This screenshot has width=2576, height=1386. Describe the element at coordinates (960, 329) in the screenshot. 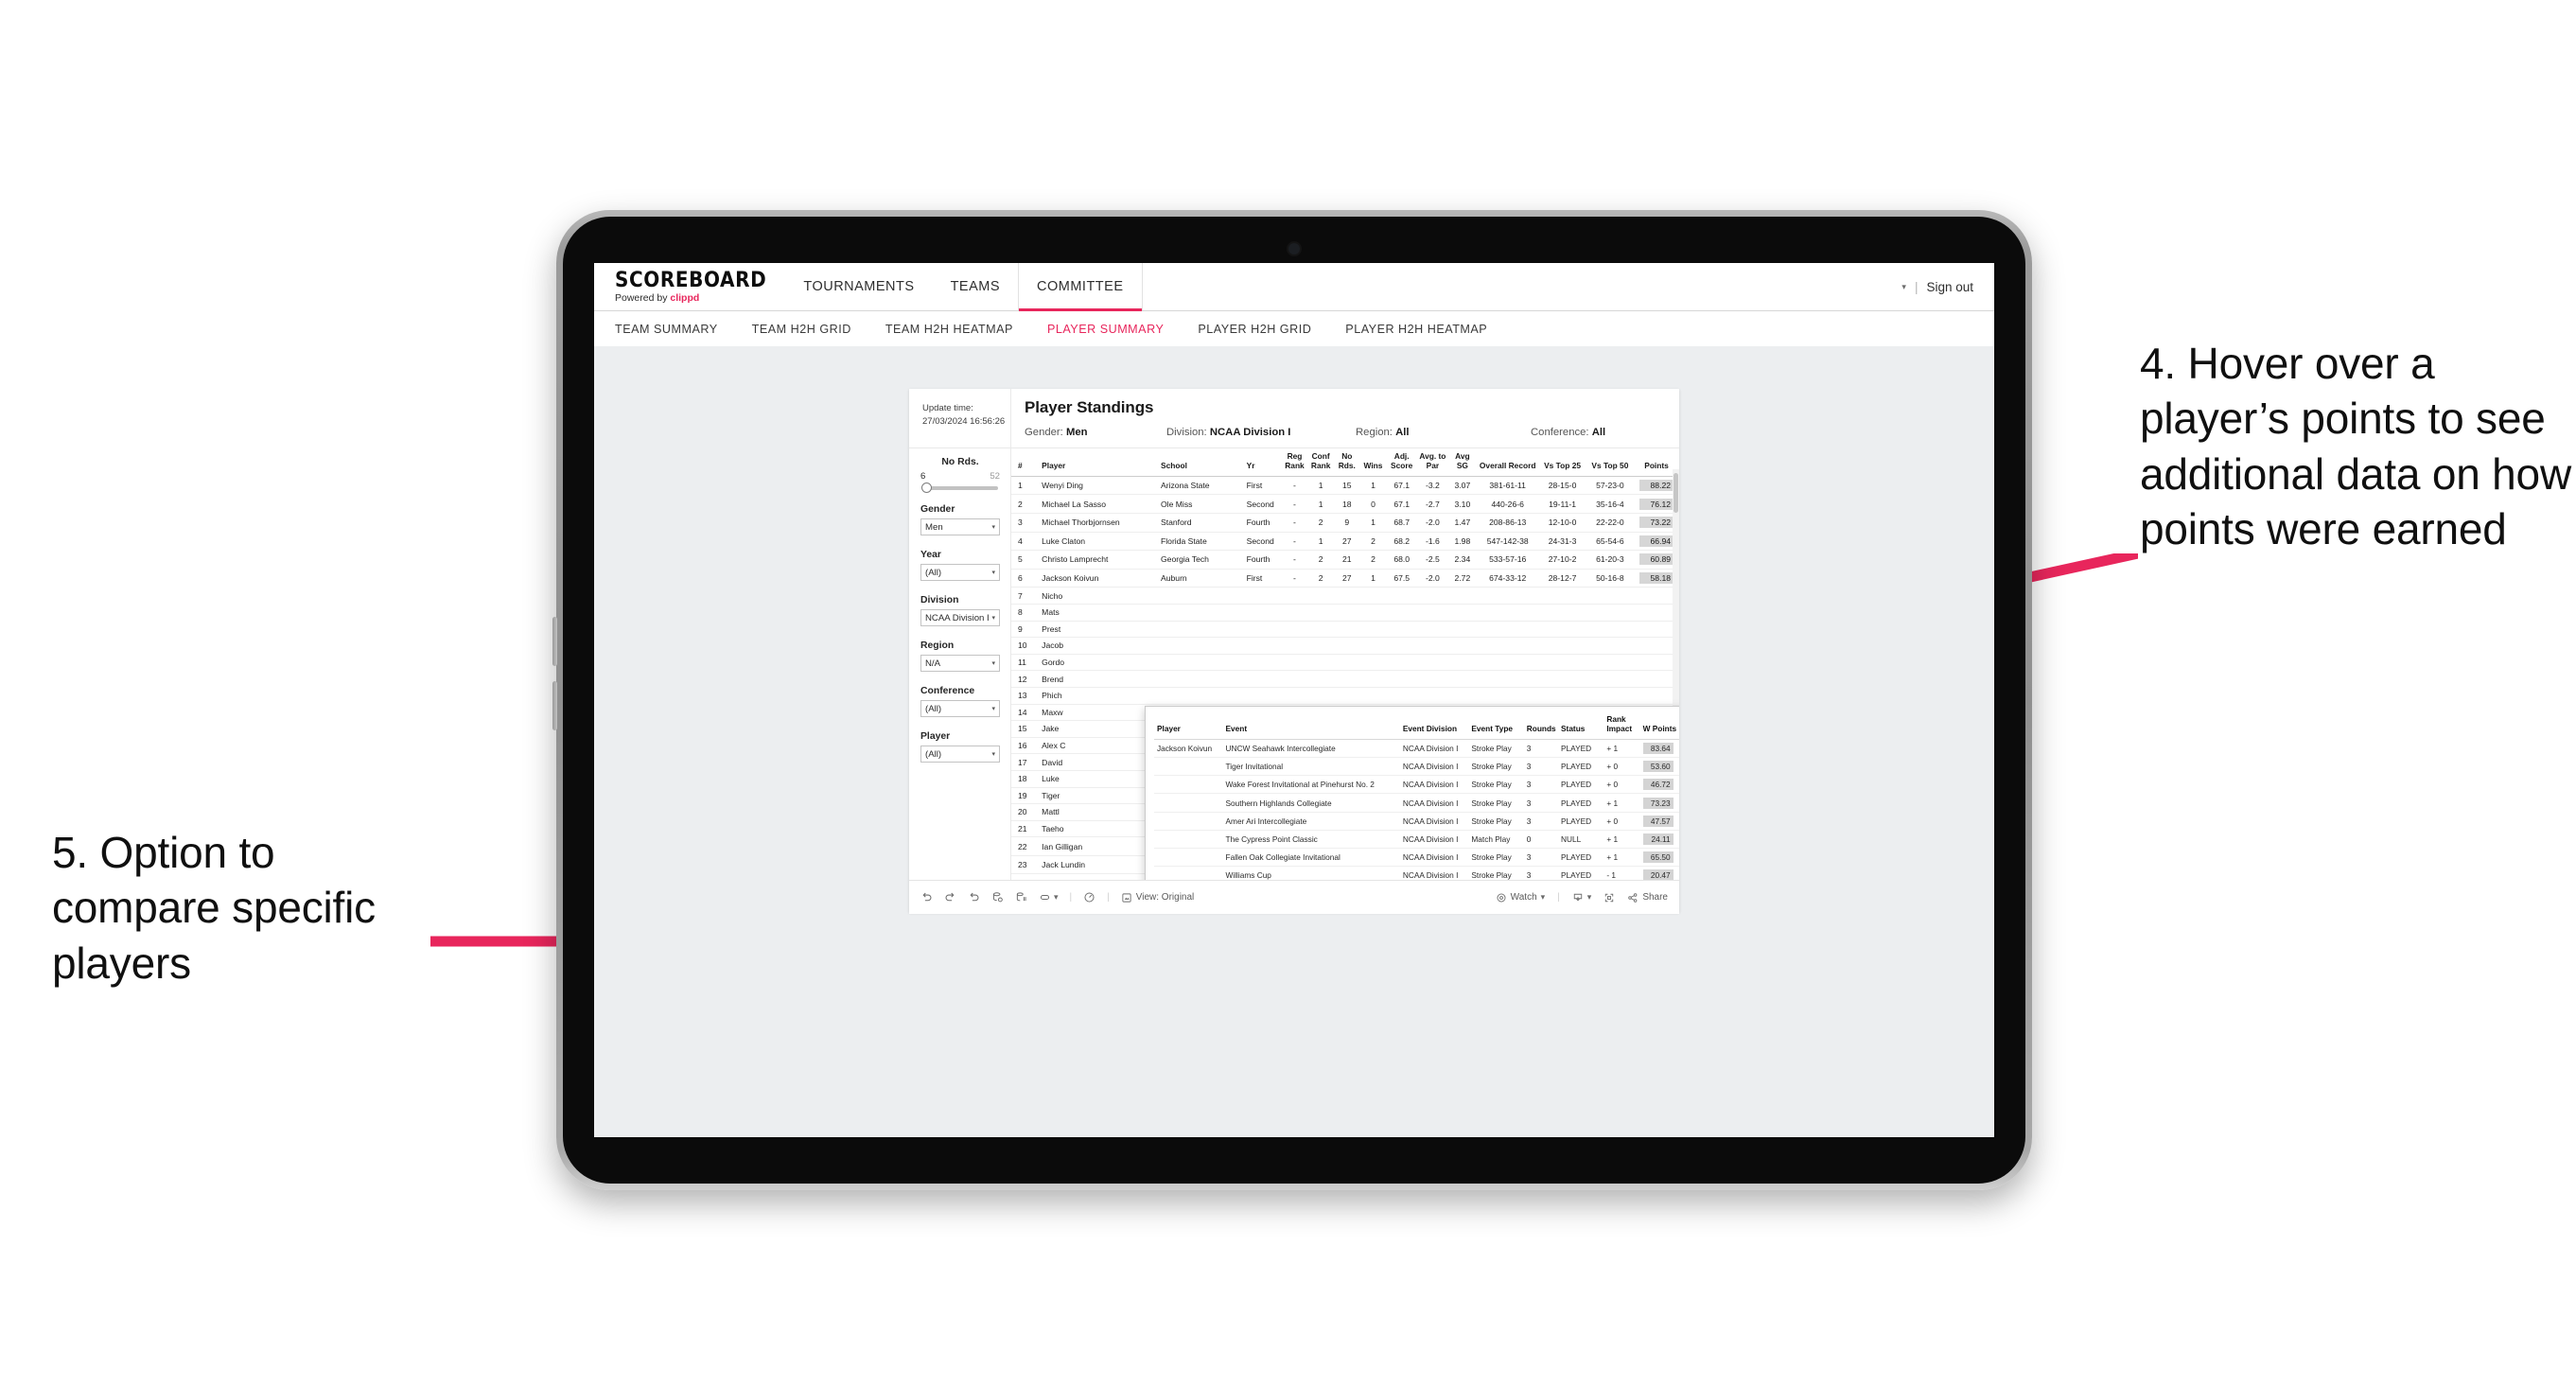

I see `sub-tab-team-h2h-heatmap: TEAM H2H HEATMAP` at that location.